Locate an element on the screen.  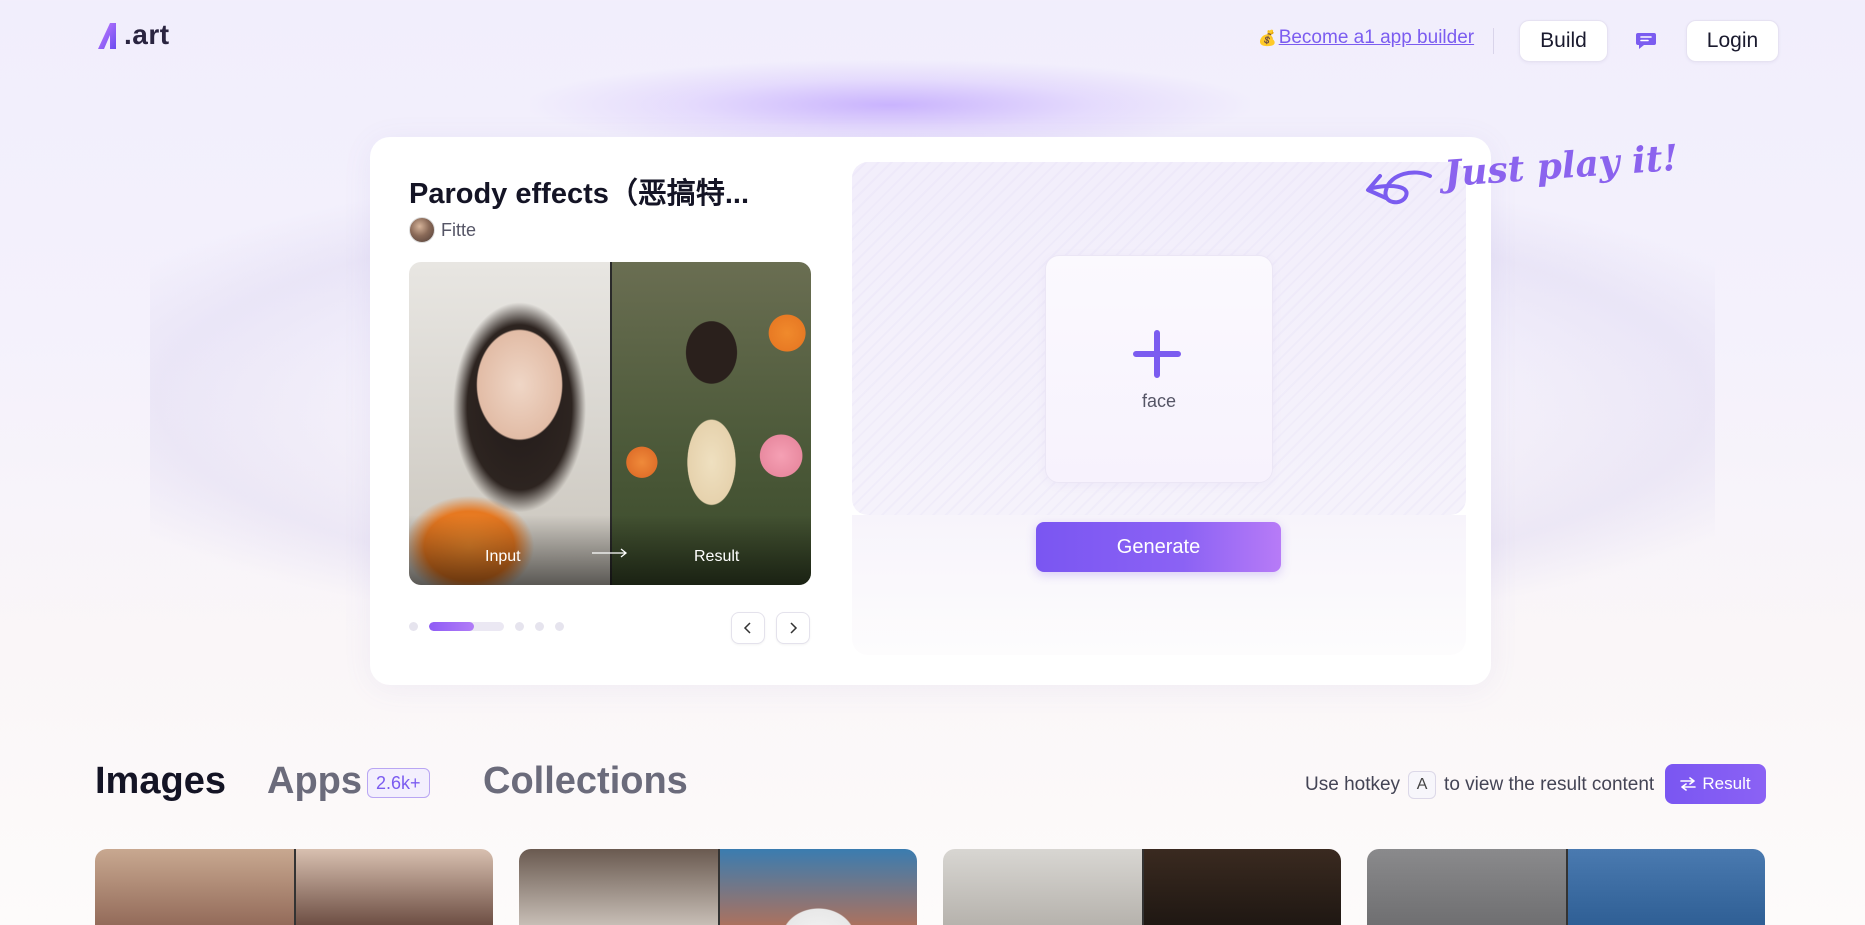
hotkey-suffix: to view the result content is located at coordinates (1549, 784).